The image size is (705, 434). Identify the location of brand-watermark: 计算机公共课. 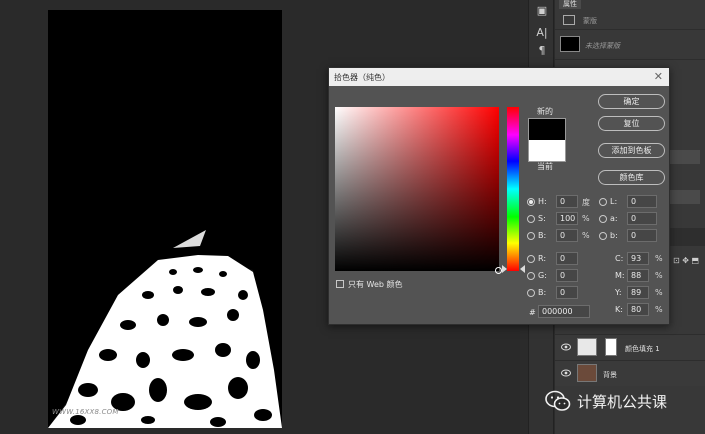
(606, 401).